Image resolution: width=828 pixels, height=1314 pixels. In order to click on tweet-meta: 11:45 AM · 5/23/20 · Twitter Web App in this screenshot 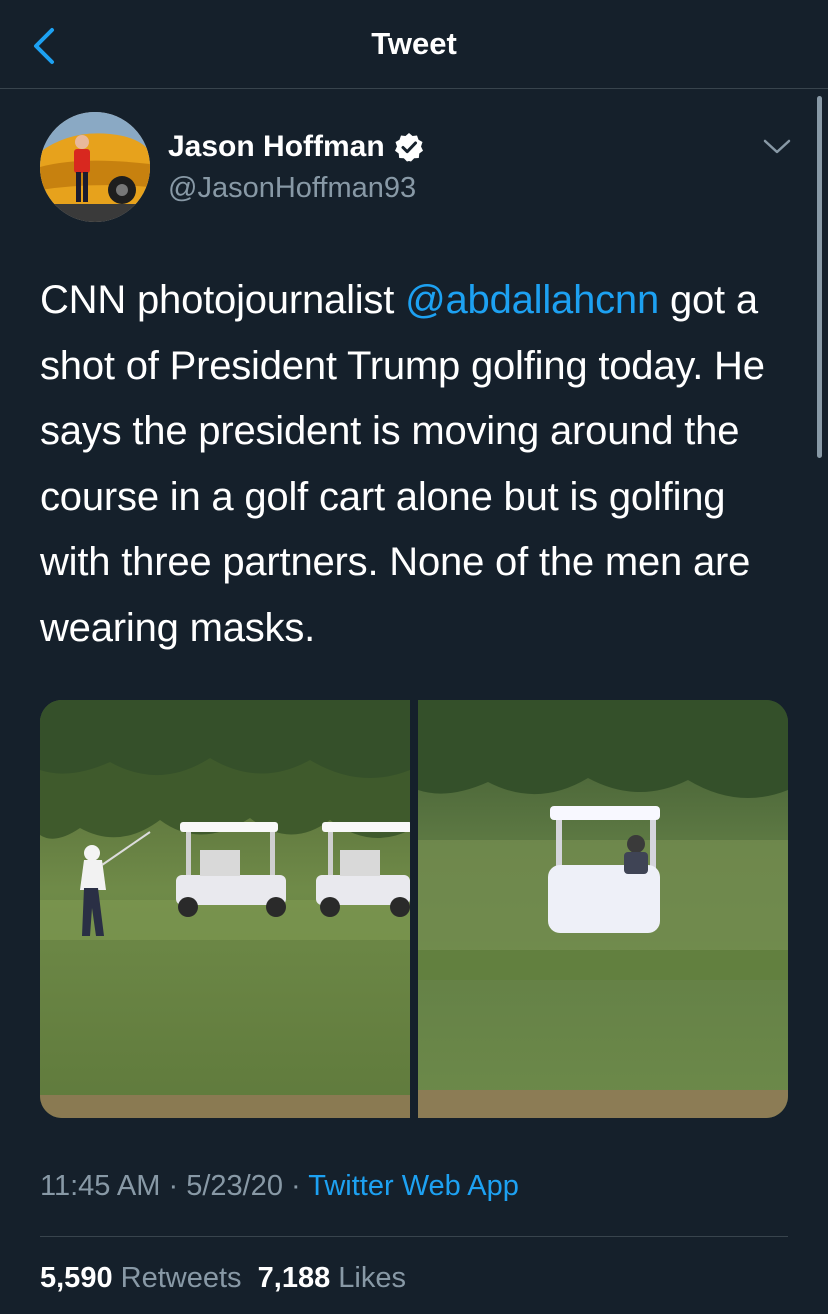, I will do `click(279, 1186)`.